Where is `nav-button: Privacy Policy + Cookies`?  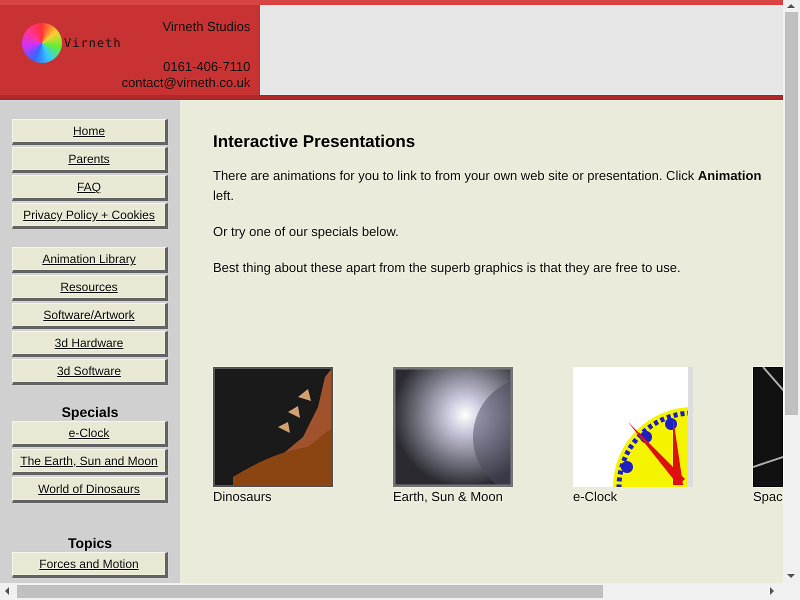 nav-button: Privacy Policy + Cookies is located at coordinates (90, 216).